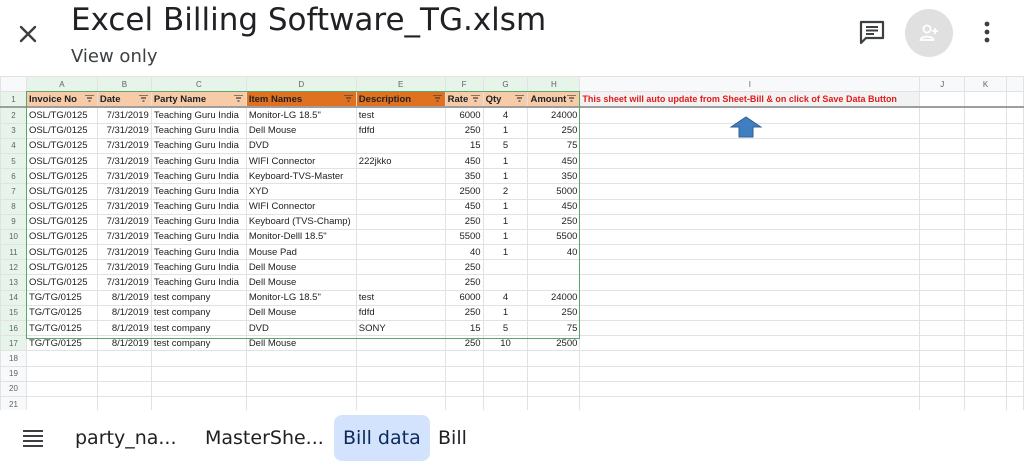  What do you see at coordinates (13, 297) in the screenshot?
I see `row-number: 14` at bounding box center [13, 297].